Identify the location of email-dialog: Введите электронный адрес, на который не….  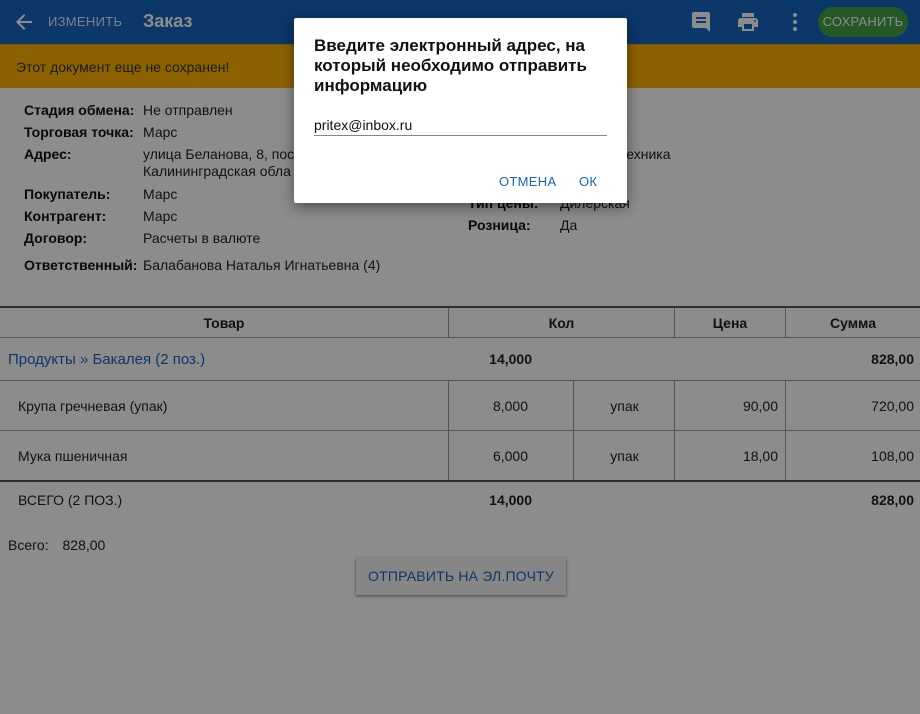
(460, 110).